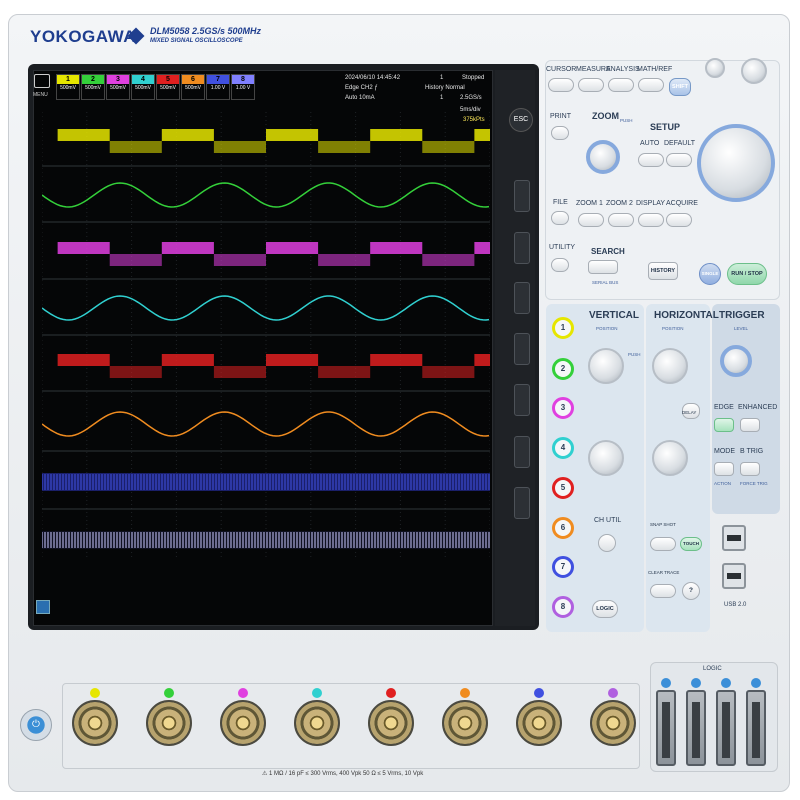 The image size is (800, 800). Describe the element at coordinates (591, 220) in the screenshot. I see `zoom1-button` at that location.